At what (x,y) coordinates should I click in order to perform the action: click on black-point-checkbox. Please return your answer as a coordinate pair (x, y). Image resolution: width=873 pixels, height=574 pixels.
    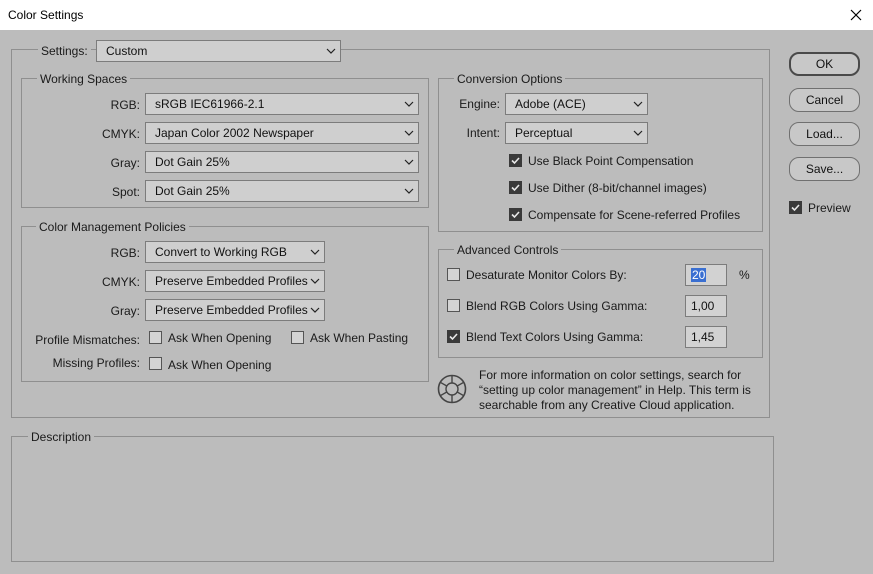
    Looking at the image, I should click on (515, 160).